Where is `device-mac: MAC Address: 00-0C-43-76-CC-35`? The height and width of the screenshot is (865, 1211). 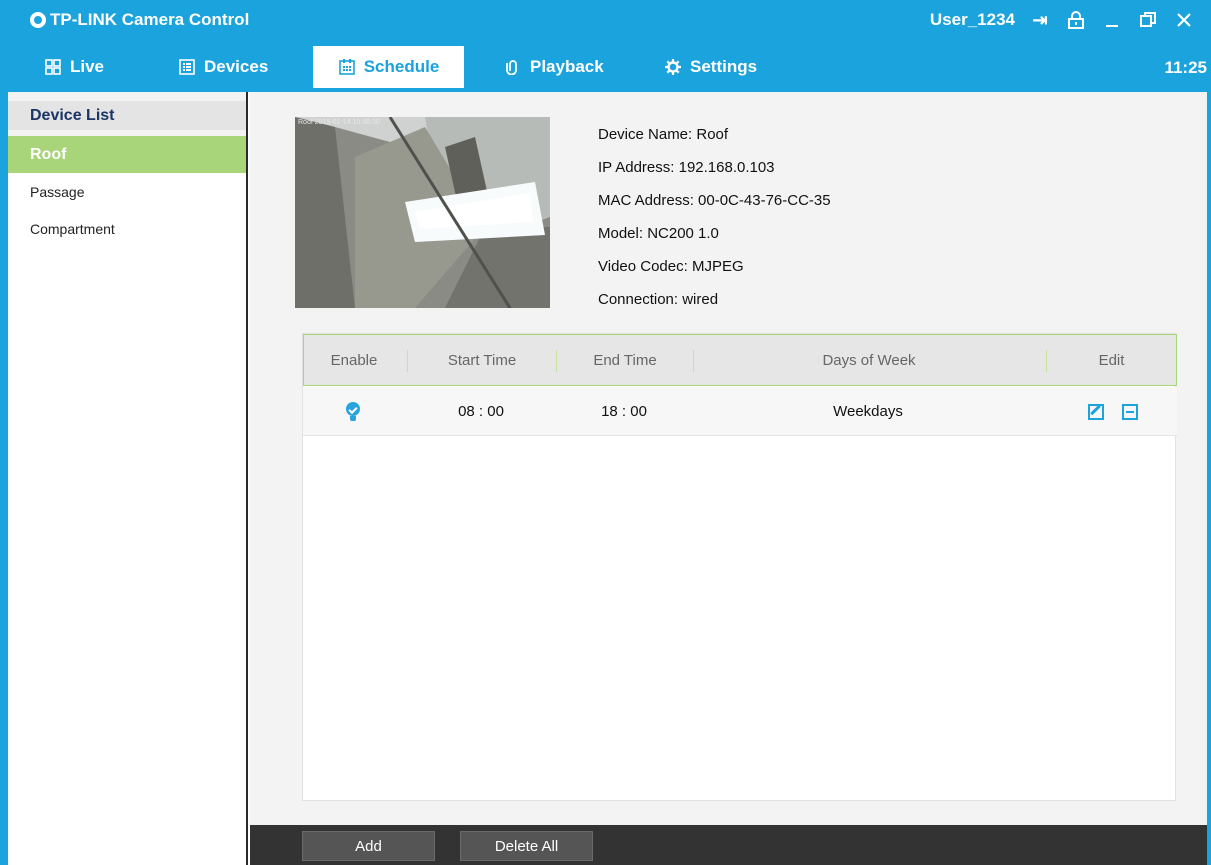
device-mac: MAC Address: 00-0C-43-76-CC-35 is located at coordinates (714, 200).